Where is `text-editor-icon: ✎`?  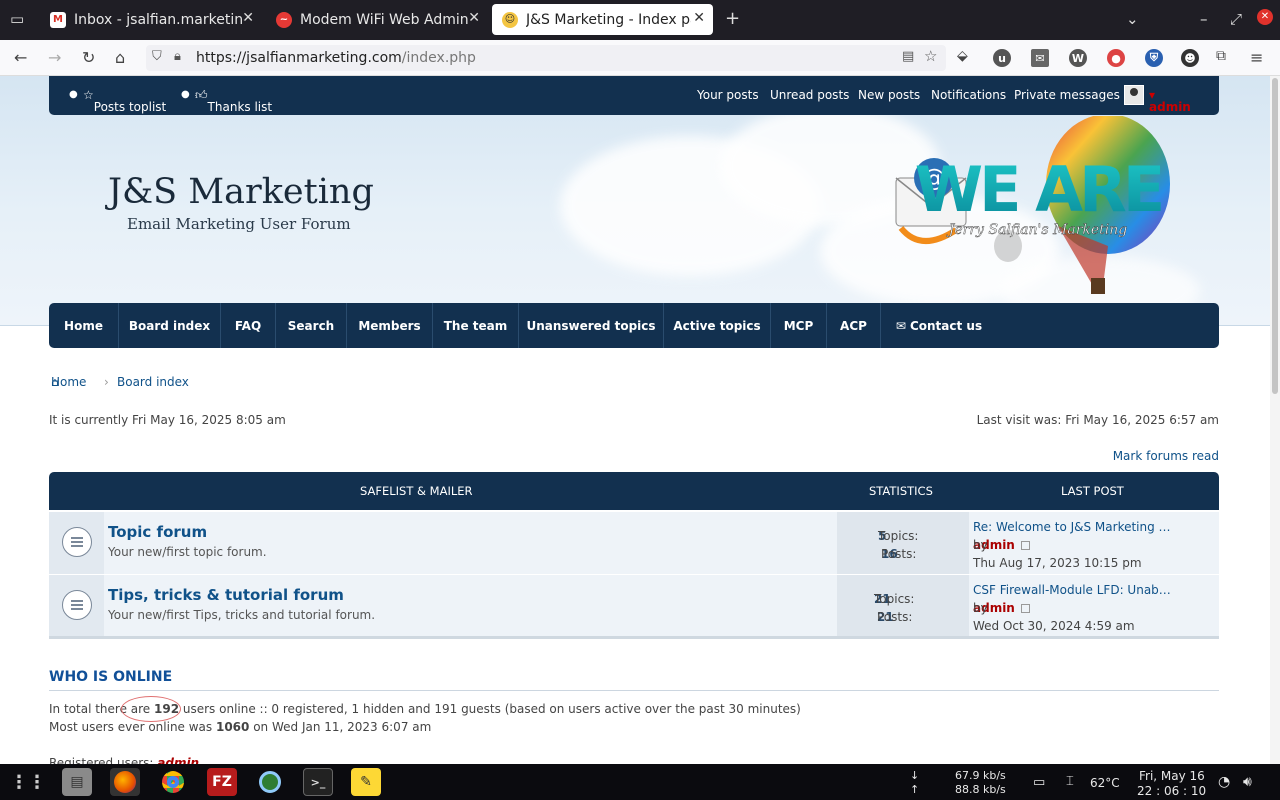 text-editor-icon: ✎ is located at coordinates (366, 782).